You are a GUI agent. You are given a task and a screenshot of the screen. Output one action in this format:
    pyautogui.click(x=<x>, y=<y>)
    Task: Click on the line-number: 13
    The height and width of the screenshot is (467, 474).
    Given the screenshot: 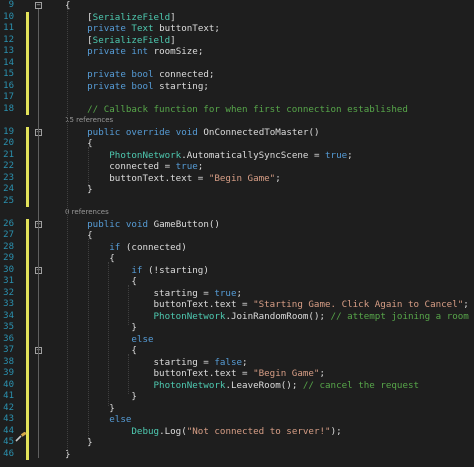 What is the action you would take?
    pyautogui.click(x=8, y=51)
    